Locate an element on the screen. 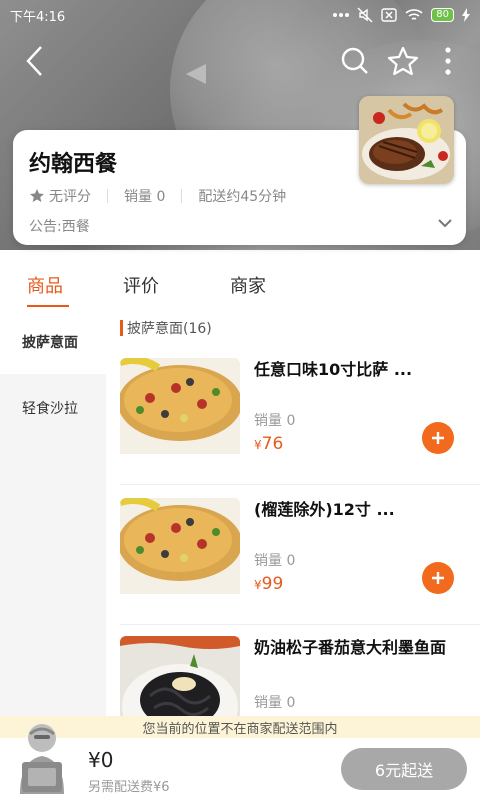 This screenshot has width=480, height=800. shop-sales: 销量 0 is located at coordinates (145, 197).